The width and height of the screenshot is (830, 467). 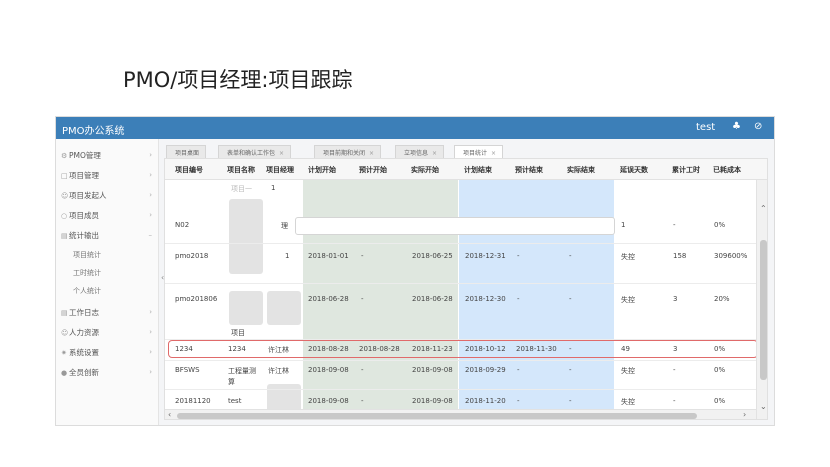 I want to click on tab-form-workpack: 表单和确认工作包 ×, so click(x=255, y=151).